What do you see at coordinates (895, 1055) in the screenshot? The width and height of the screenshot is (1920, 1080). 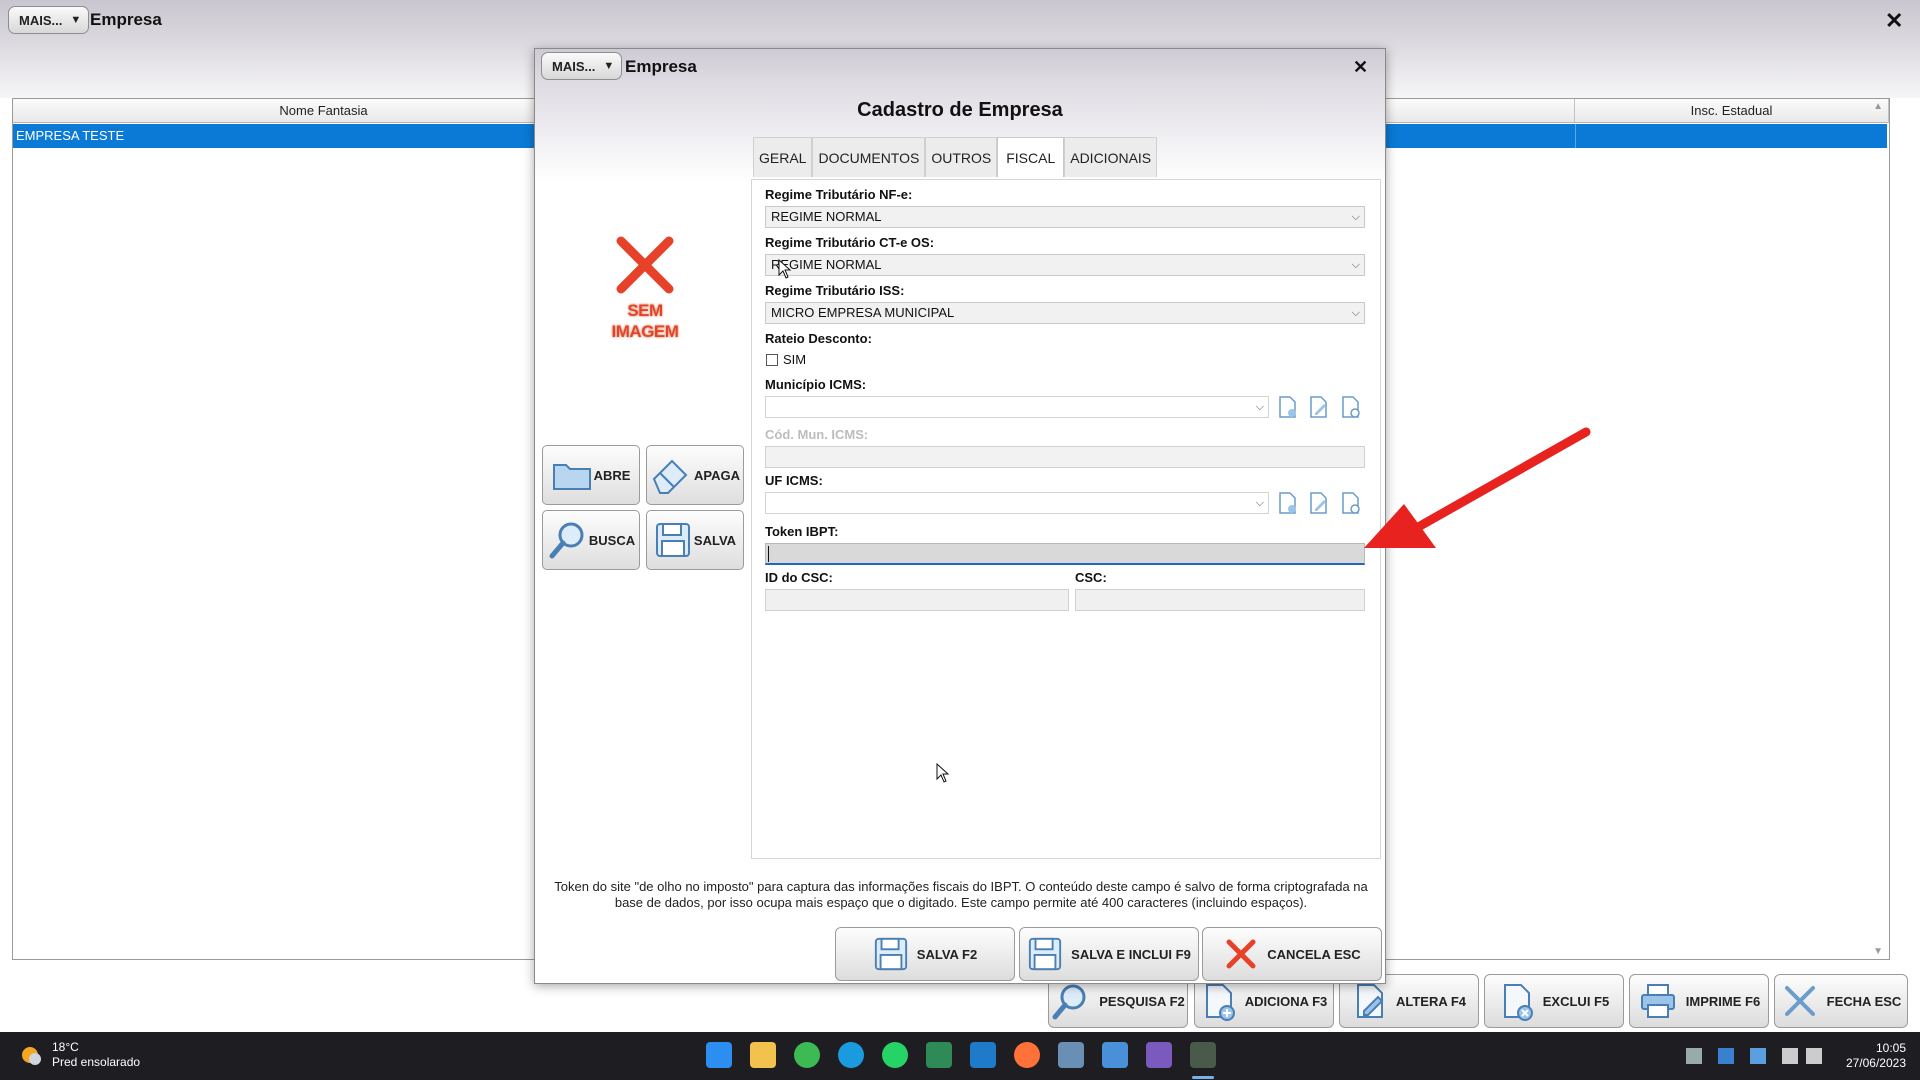 I see `whatsapp-icon` at bounding box center [895, 1055].